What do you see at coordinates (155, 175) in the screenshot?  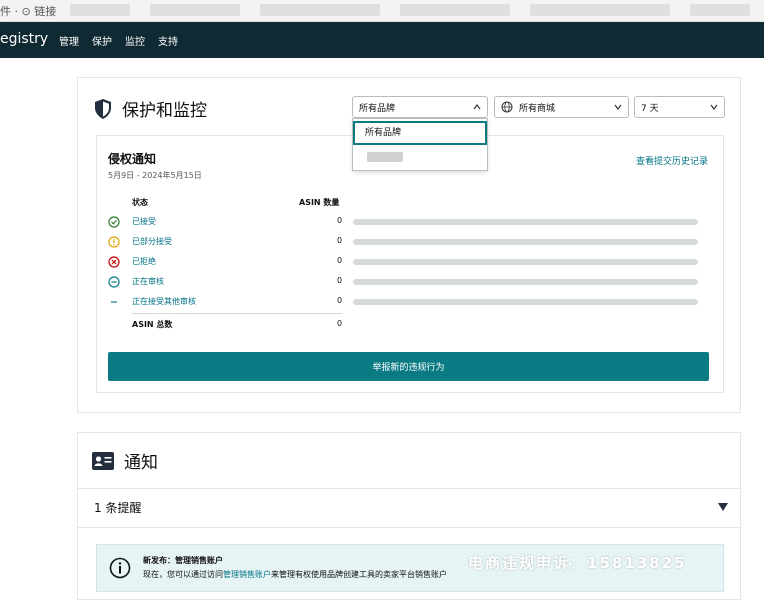 I see `date-range: 5月9日 - 2024年5月15日` at bounding box center [155, 175].